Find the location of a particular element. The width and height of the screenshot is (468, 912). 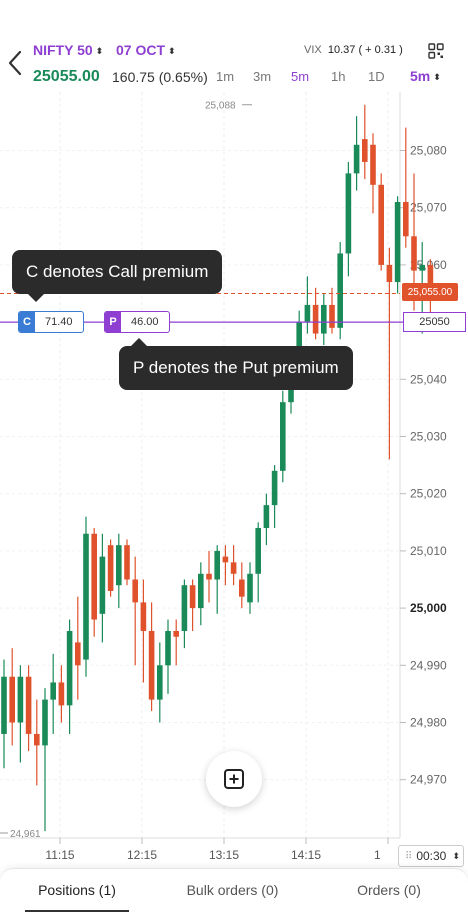

timeframe-1d: 1D is located at coordinates (376, 76).